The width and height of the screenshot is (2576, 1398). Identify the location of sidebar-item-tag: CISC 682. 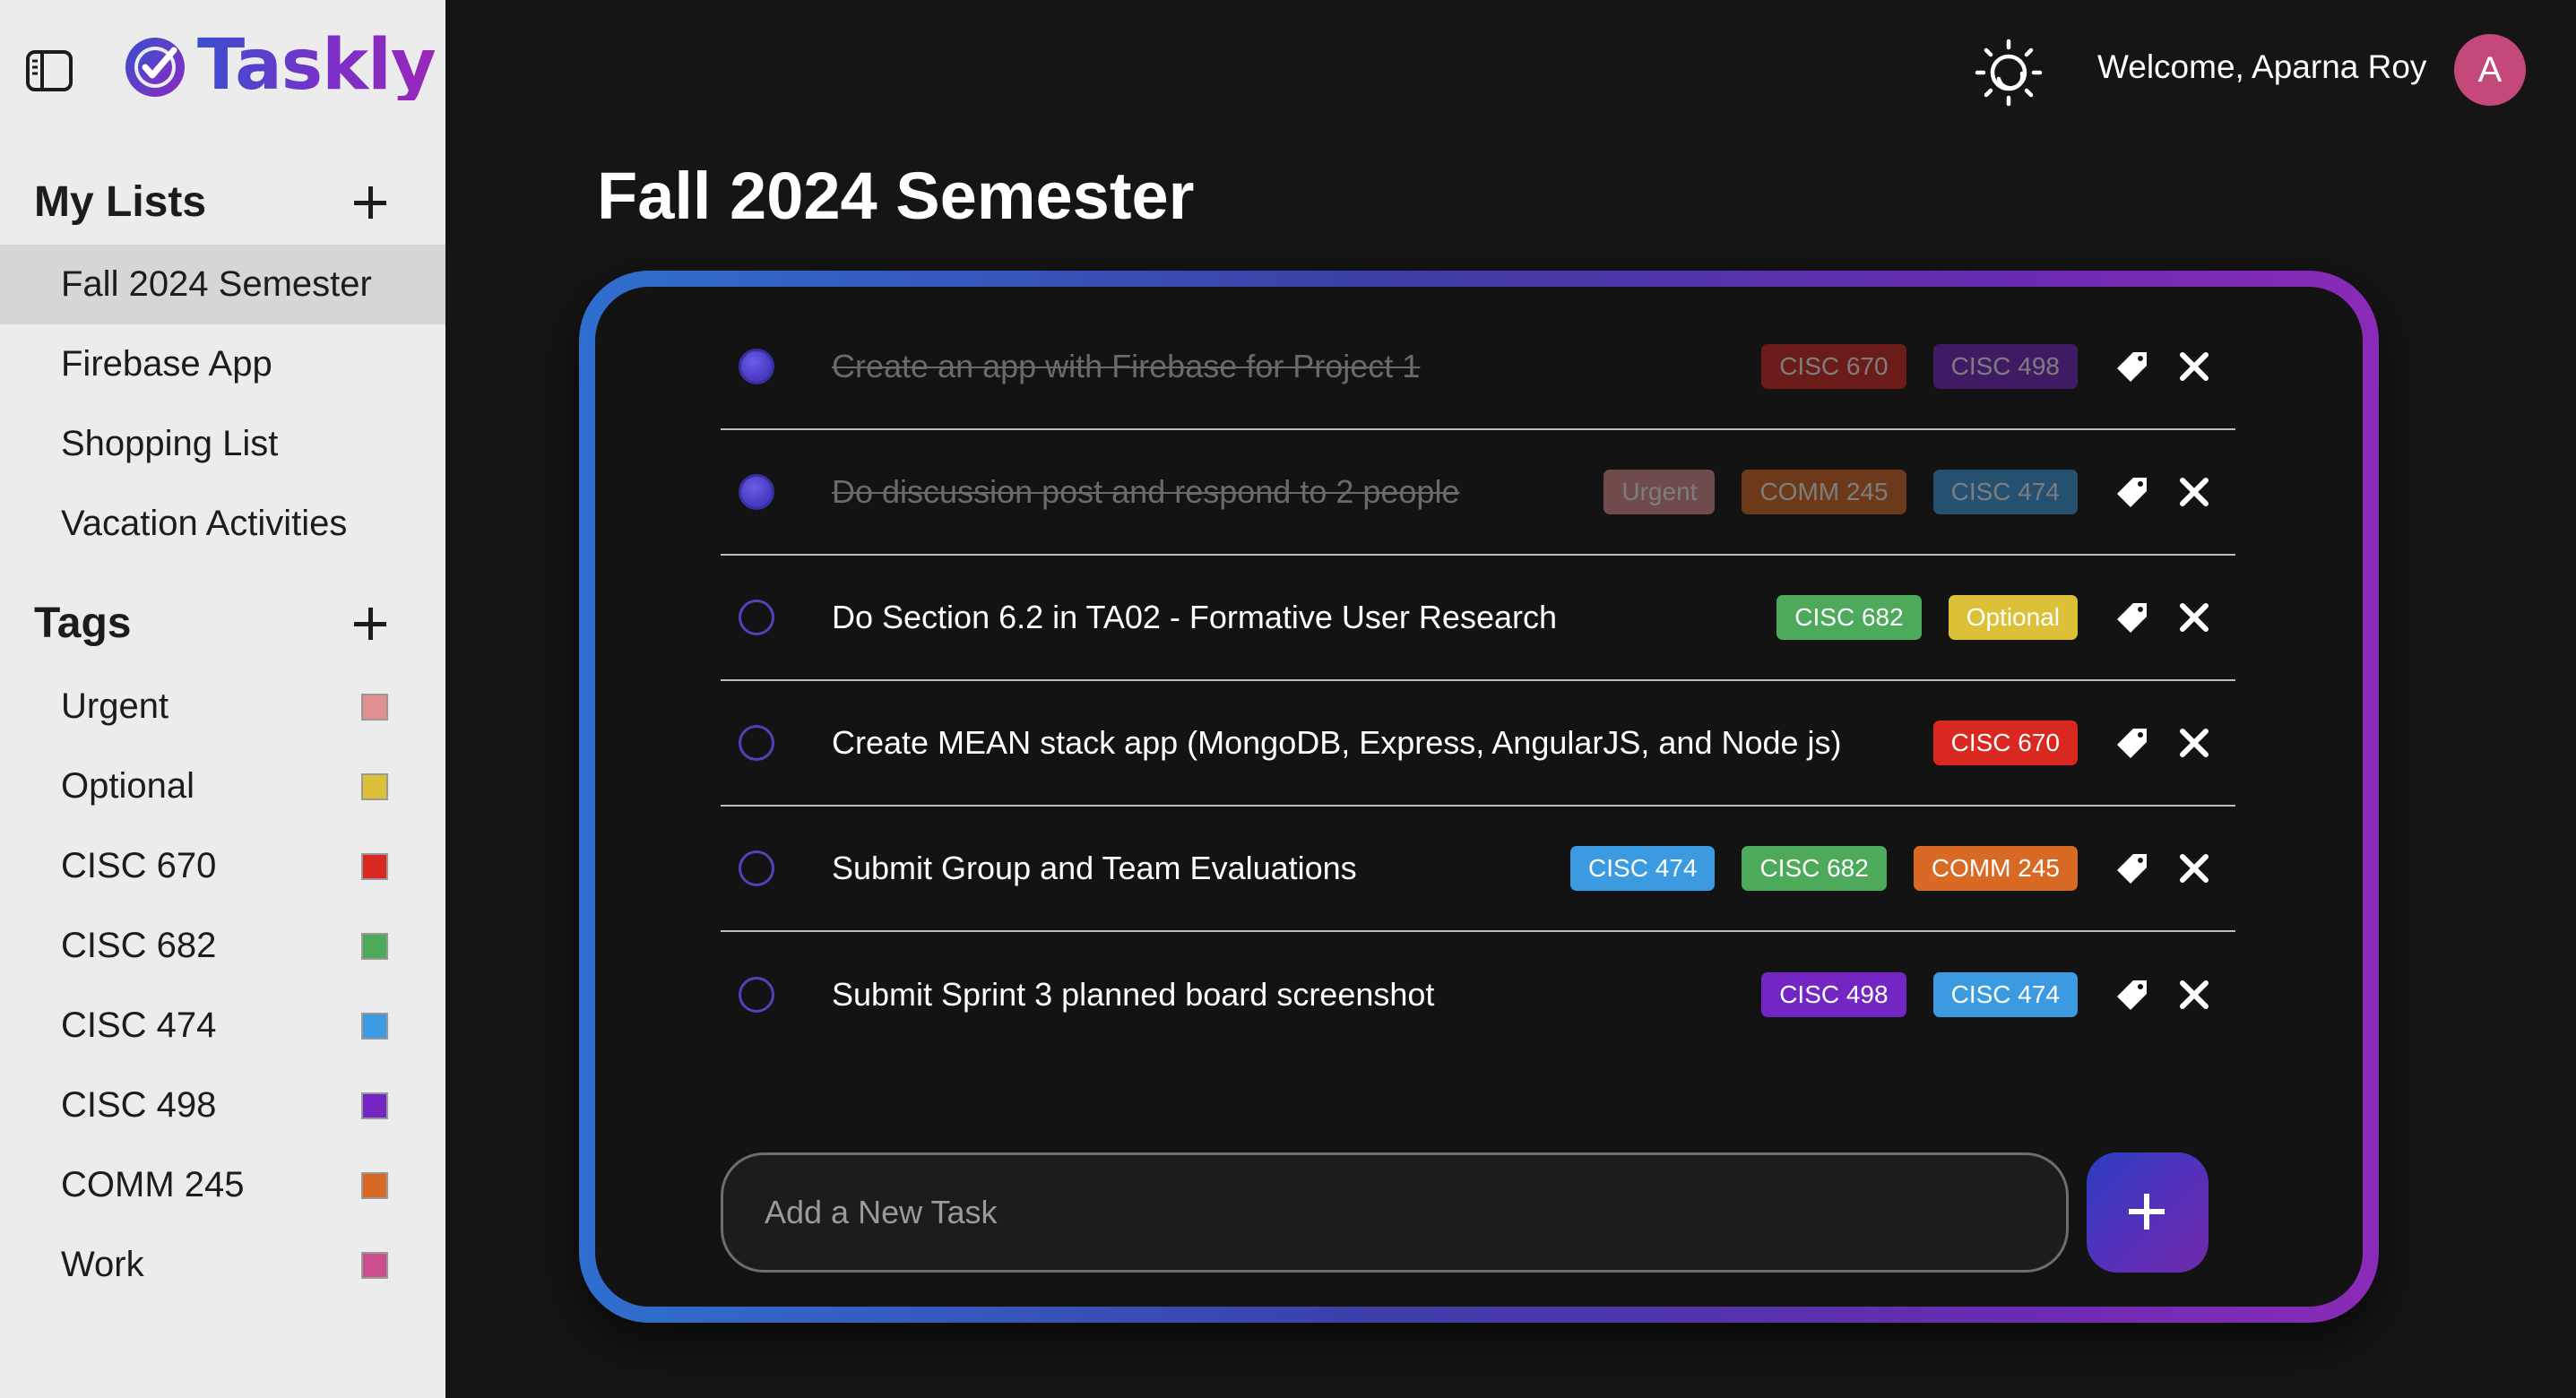
(222, 946).